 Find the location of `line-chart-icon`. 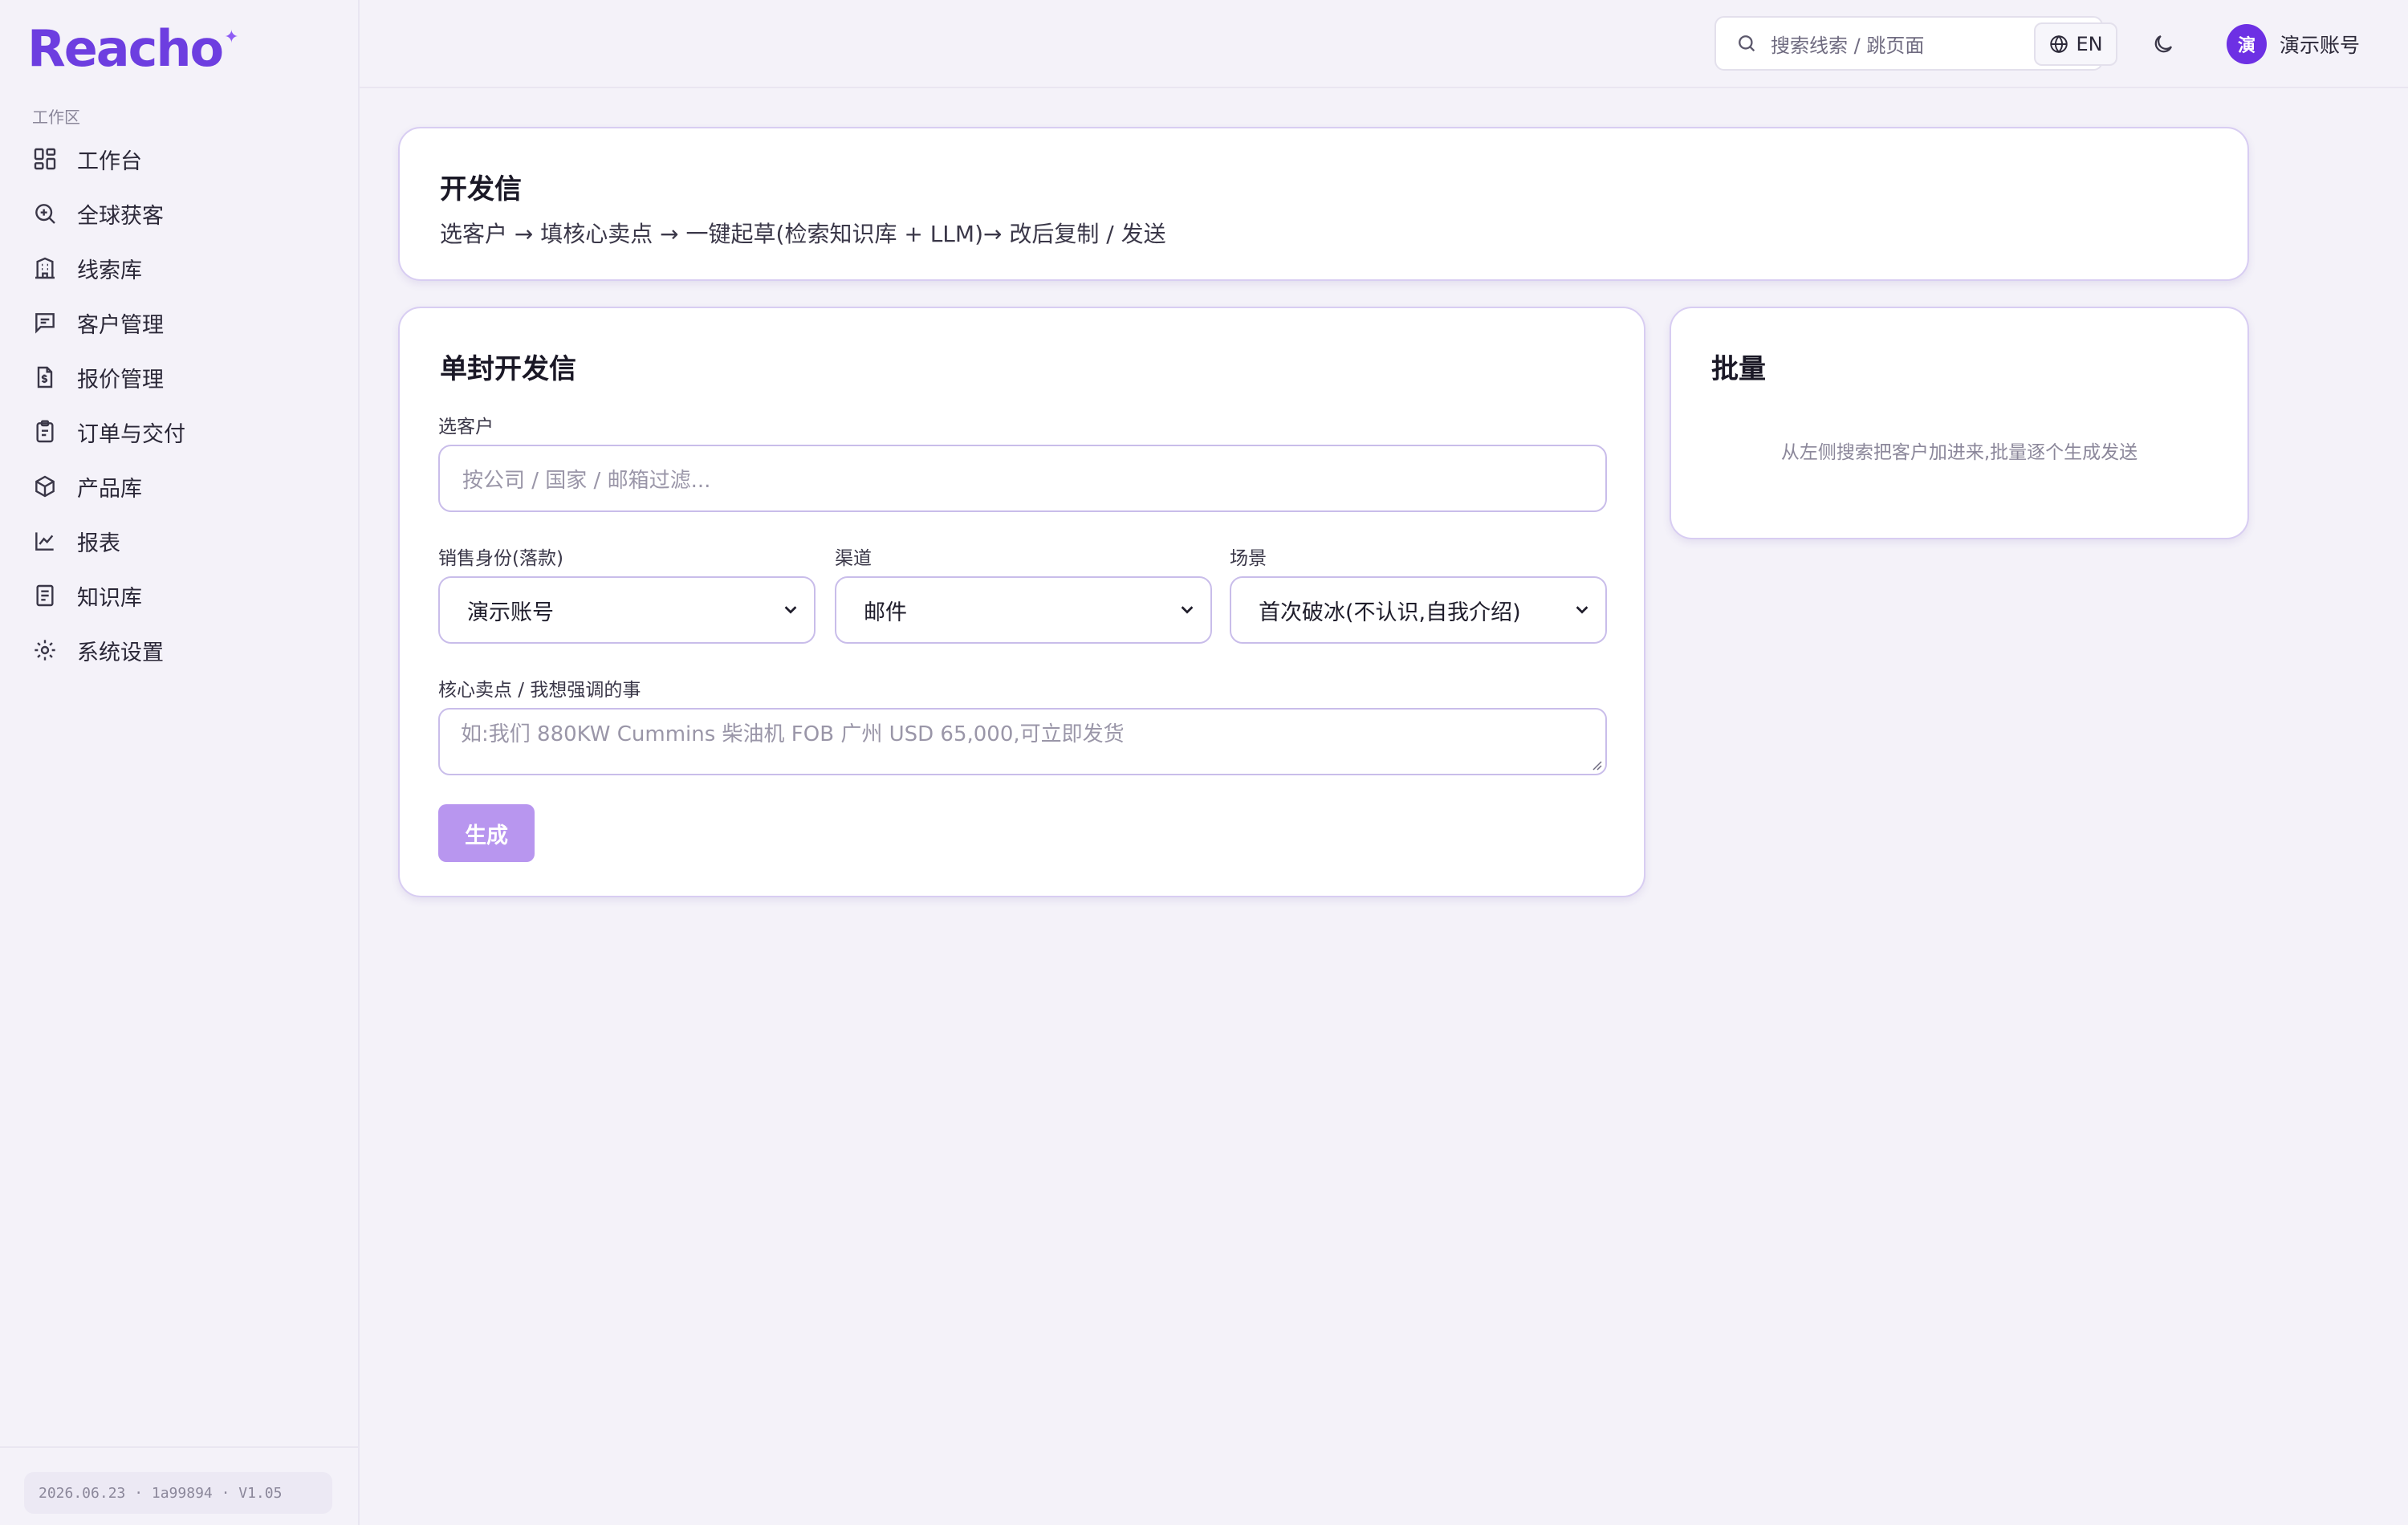

line-chart-icon is located at coordinates (44, 541).